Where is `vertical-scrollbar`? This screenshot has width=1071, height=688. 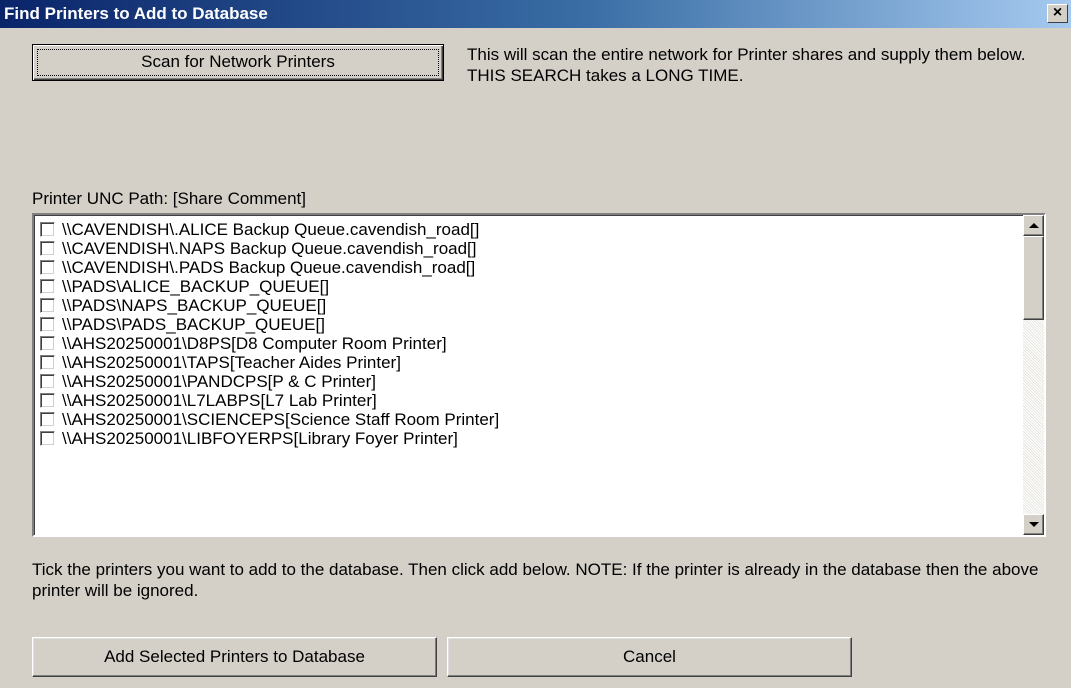 vertical-scrollbar is located at coordinates (1033, 375).